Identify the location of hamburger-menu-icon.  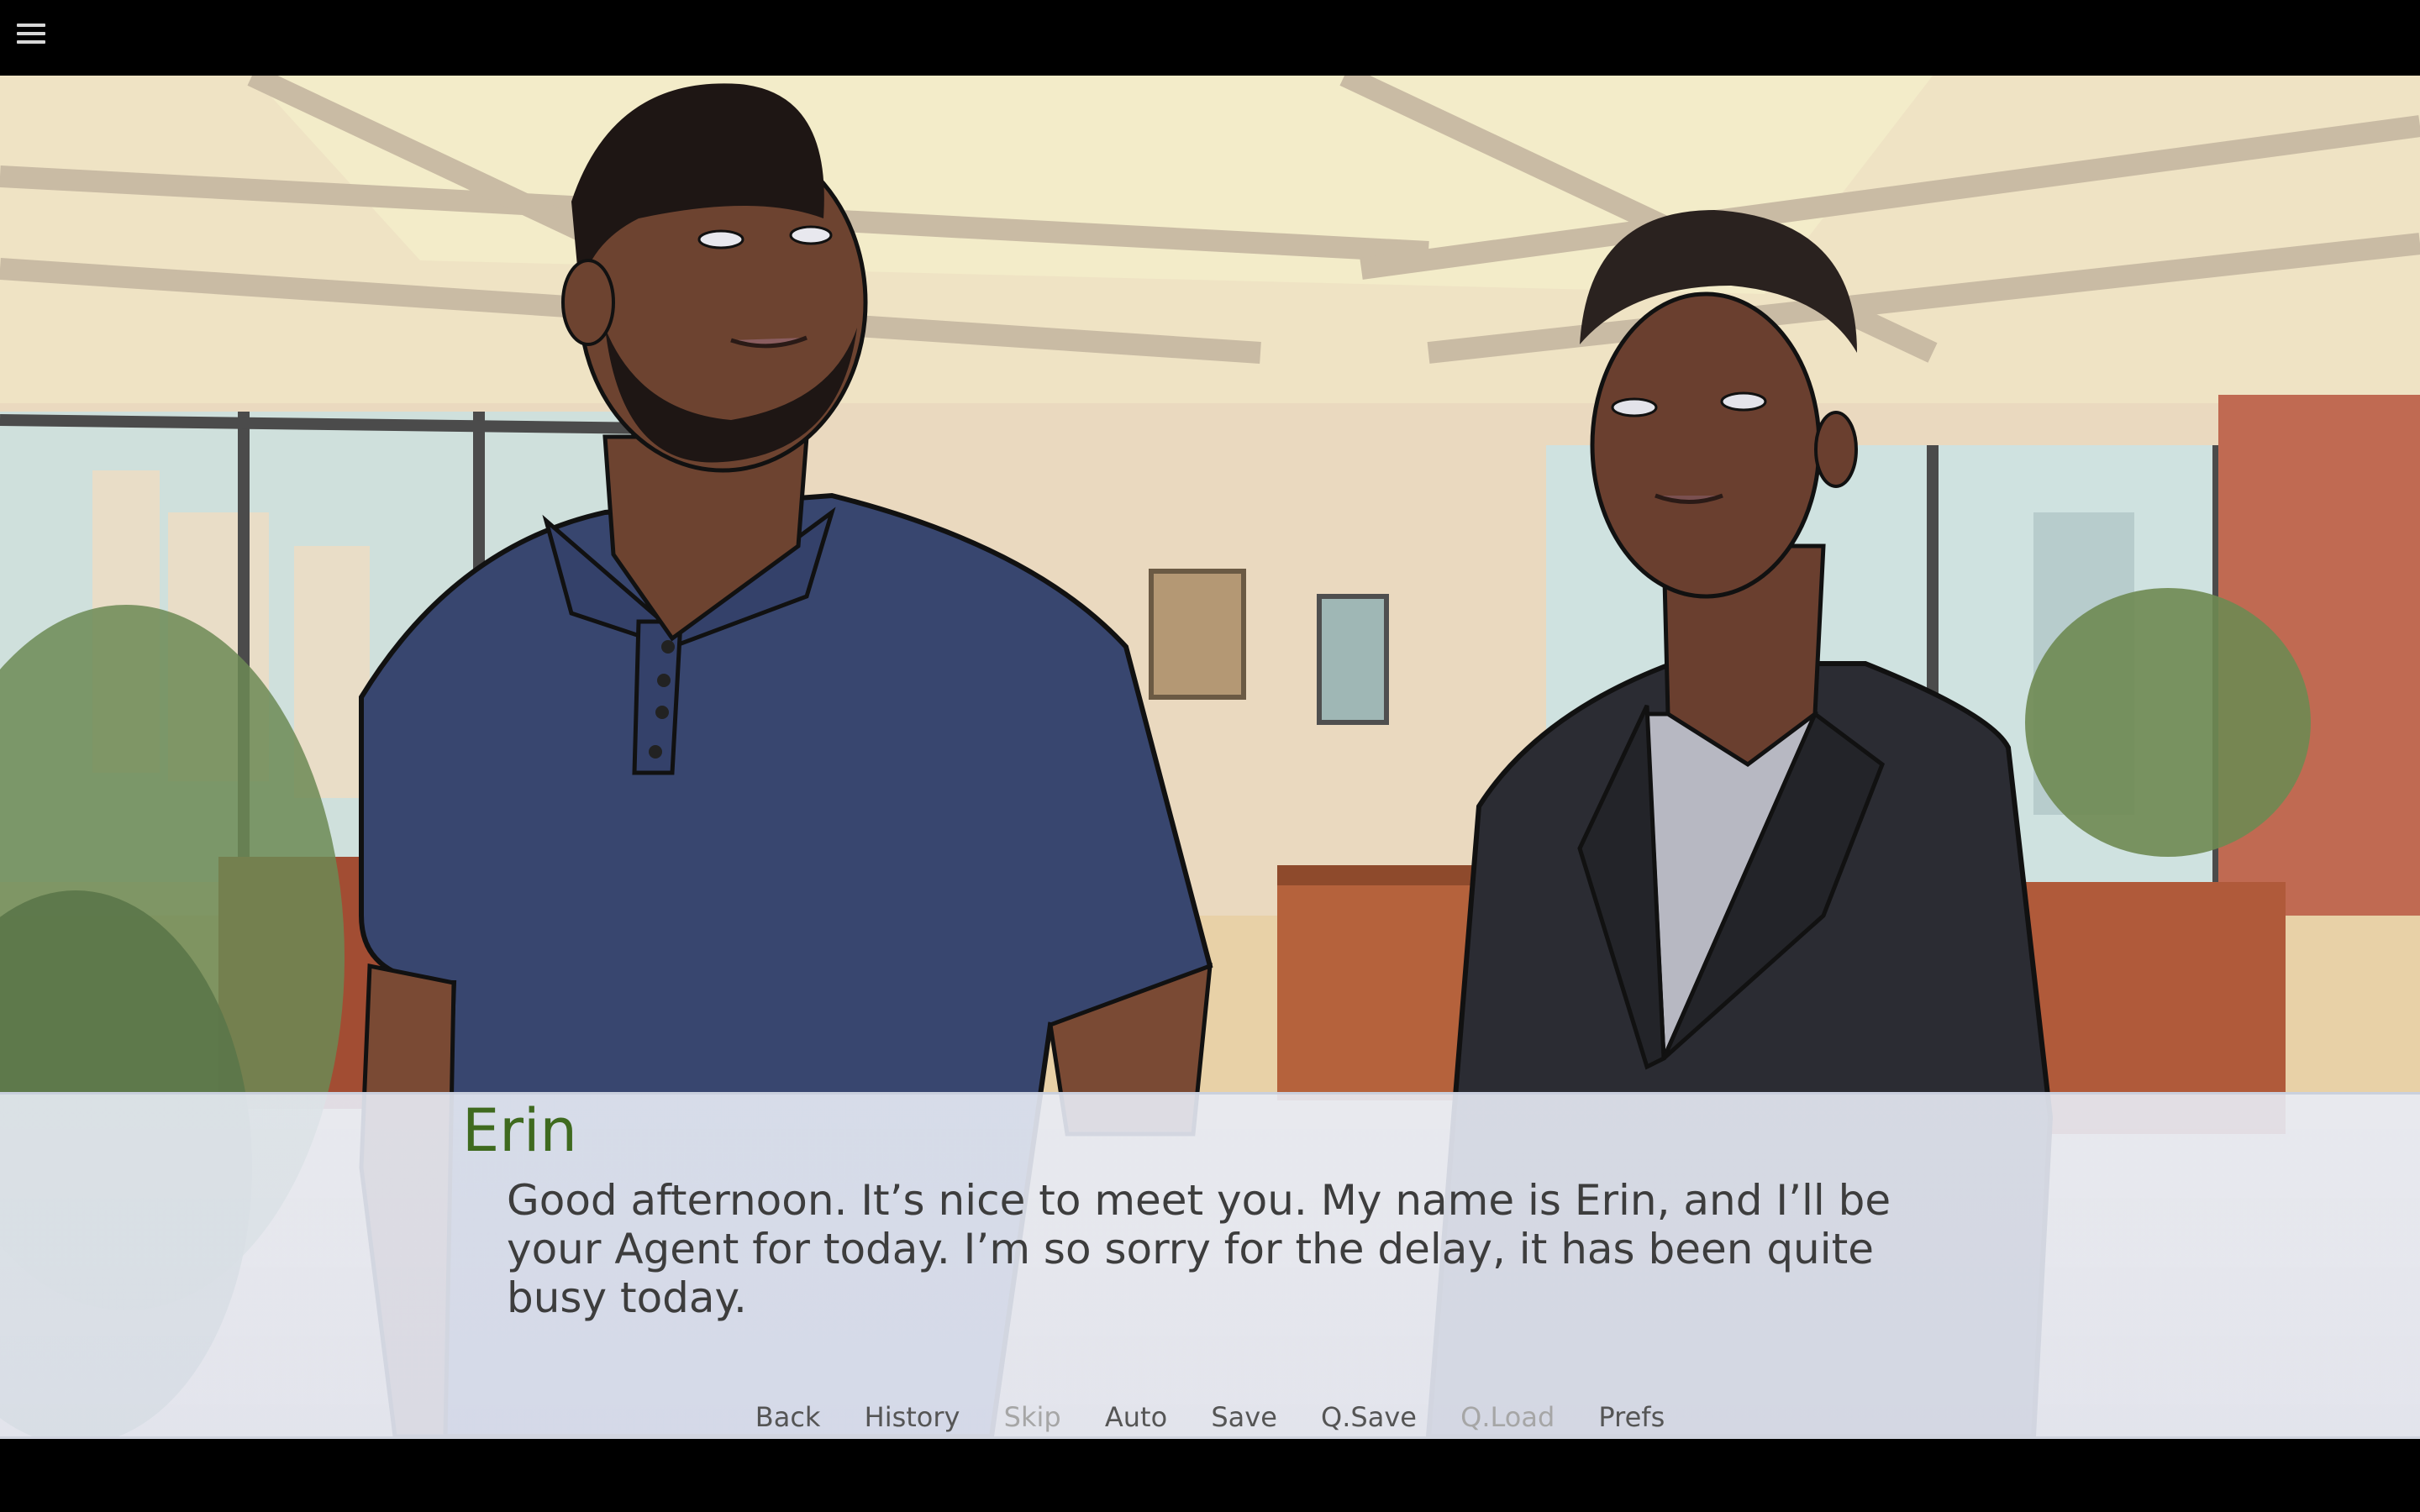
(31, 36).